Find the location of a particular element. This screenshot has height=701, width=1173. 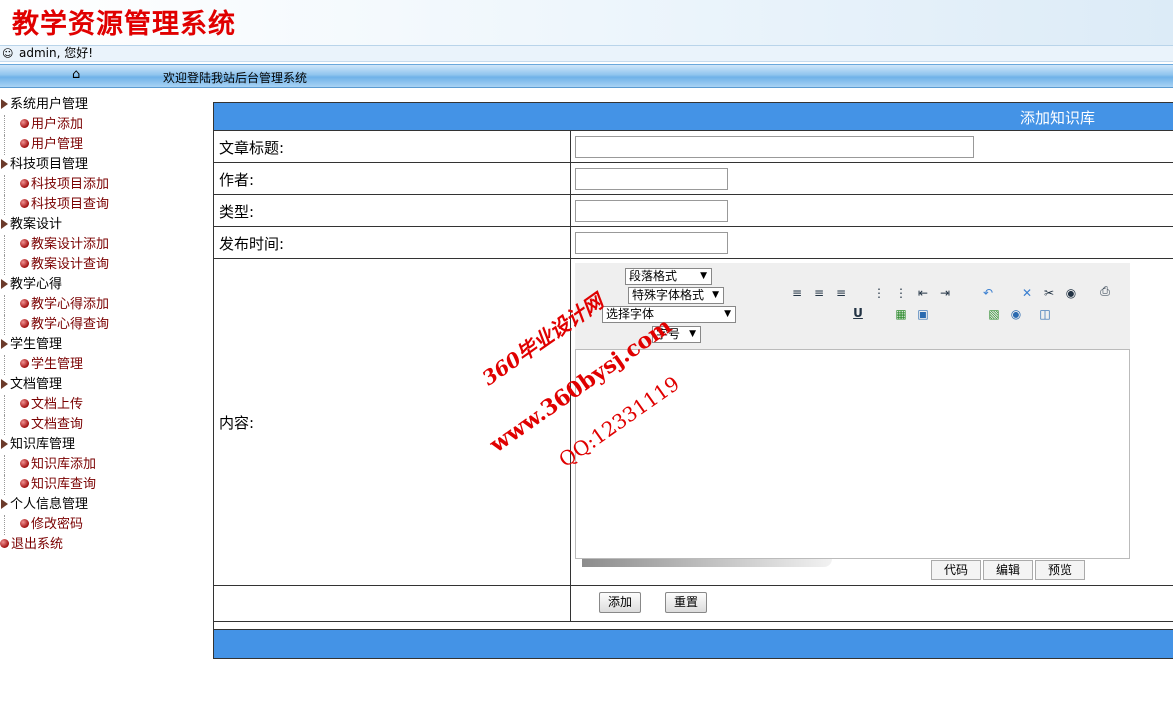

date-input is located at coordinates (651, 243).